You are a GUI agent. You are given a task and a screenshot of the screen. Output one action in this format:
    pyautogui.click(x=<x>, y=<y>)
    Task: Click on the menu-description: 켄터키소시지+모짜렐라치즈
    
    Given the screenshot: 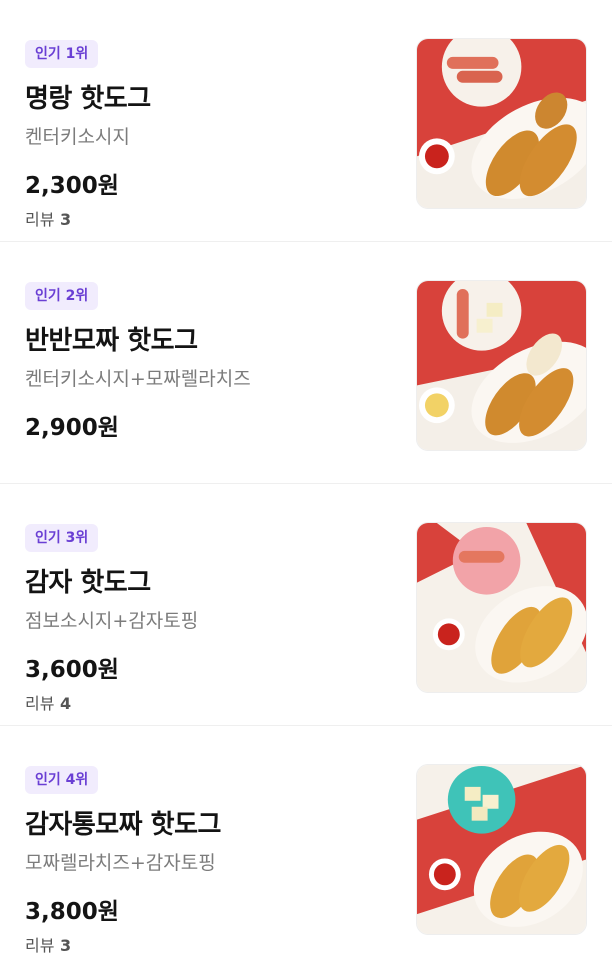 What is the action you would take?
    pyautogui.click(x=138, y=379)
    